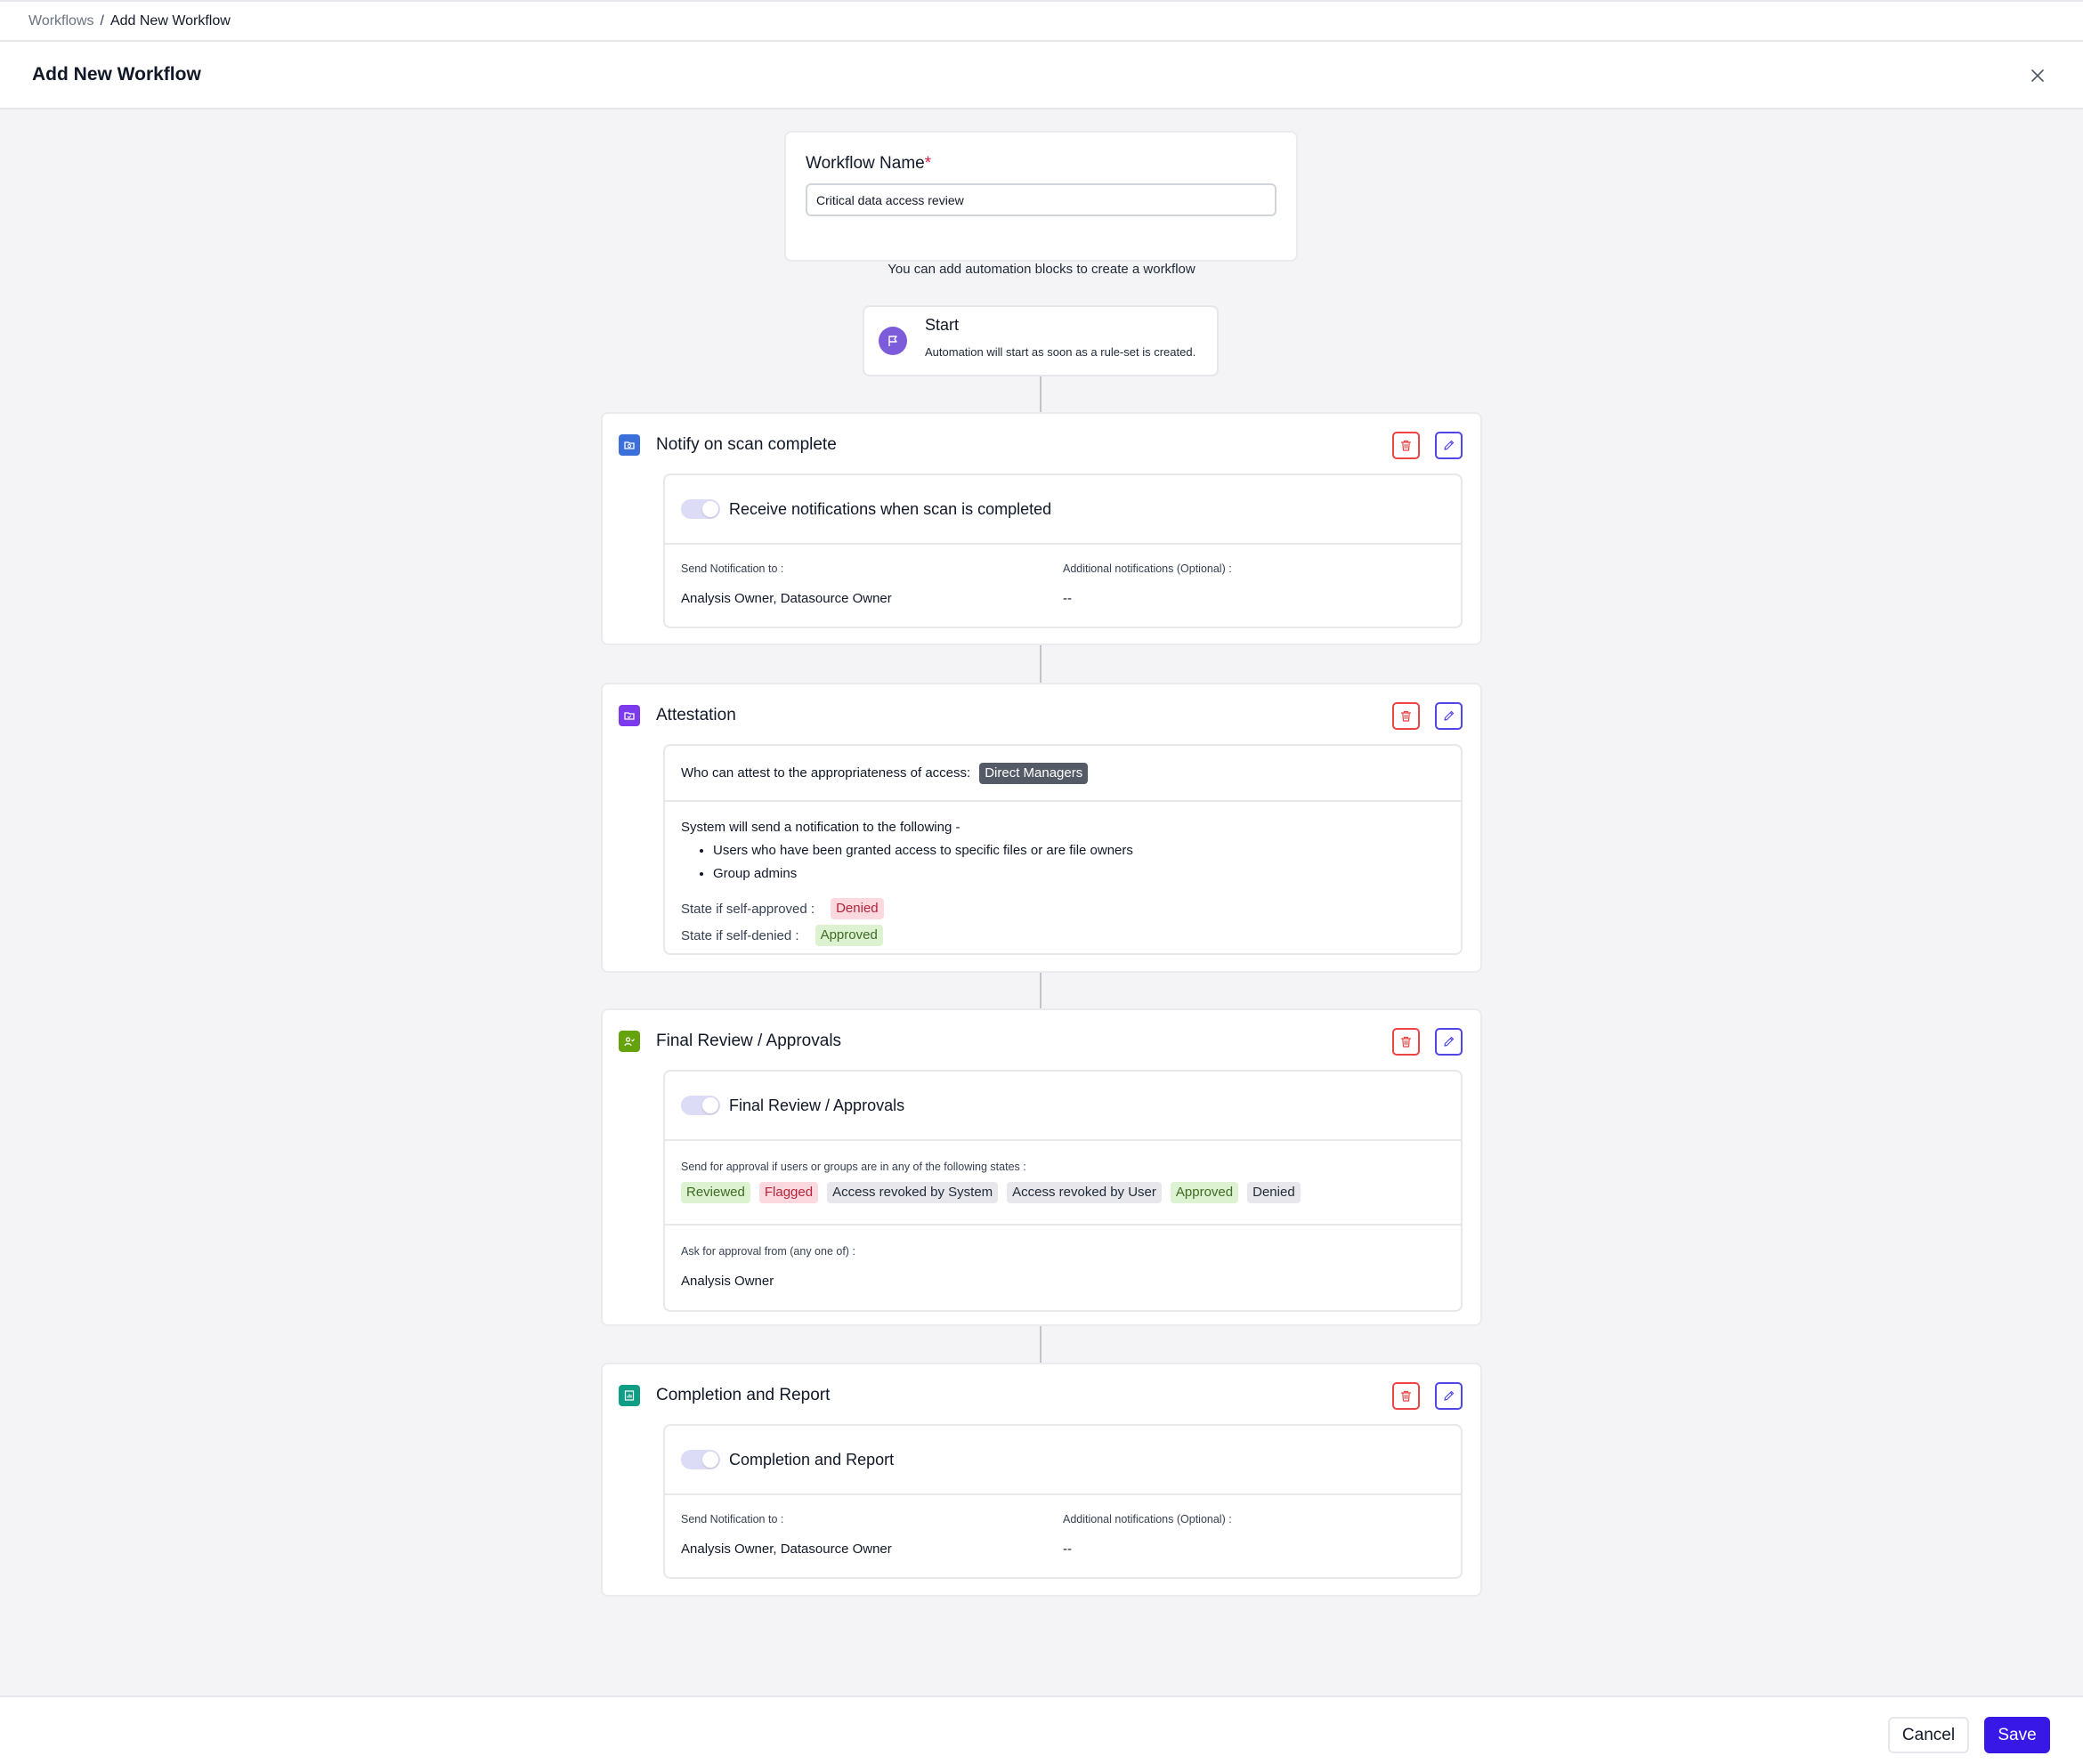  Describe the element at coordinates (1034, 773) in the screenshot. I see `attest-who-tag: Direct Managers` at that location.